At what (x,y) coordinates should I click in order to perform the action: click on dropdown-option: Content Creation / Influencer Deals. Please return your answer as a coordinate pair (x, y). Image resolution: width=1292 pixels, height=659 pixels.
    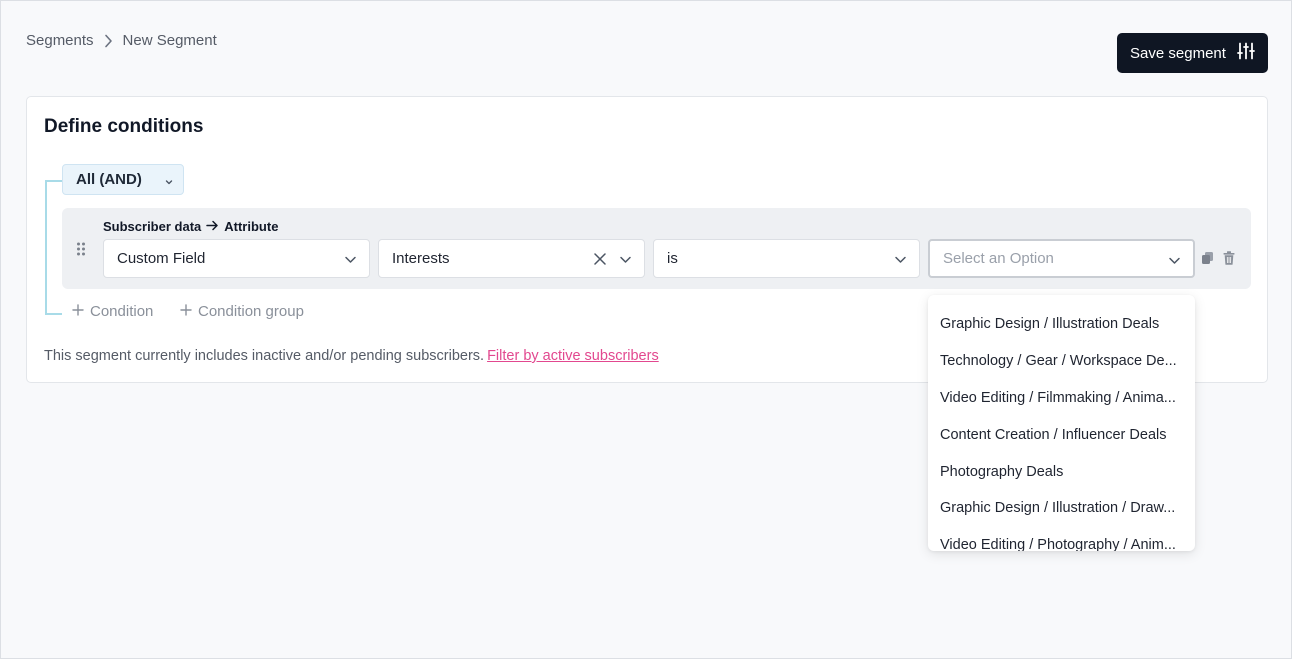
    Looking at the image, I should click on (1061, 434).